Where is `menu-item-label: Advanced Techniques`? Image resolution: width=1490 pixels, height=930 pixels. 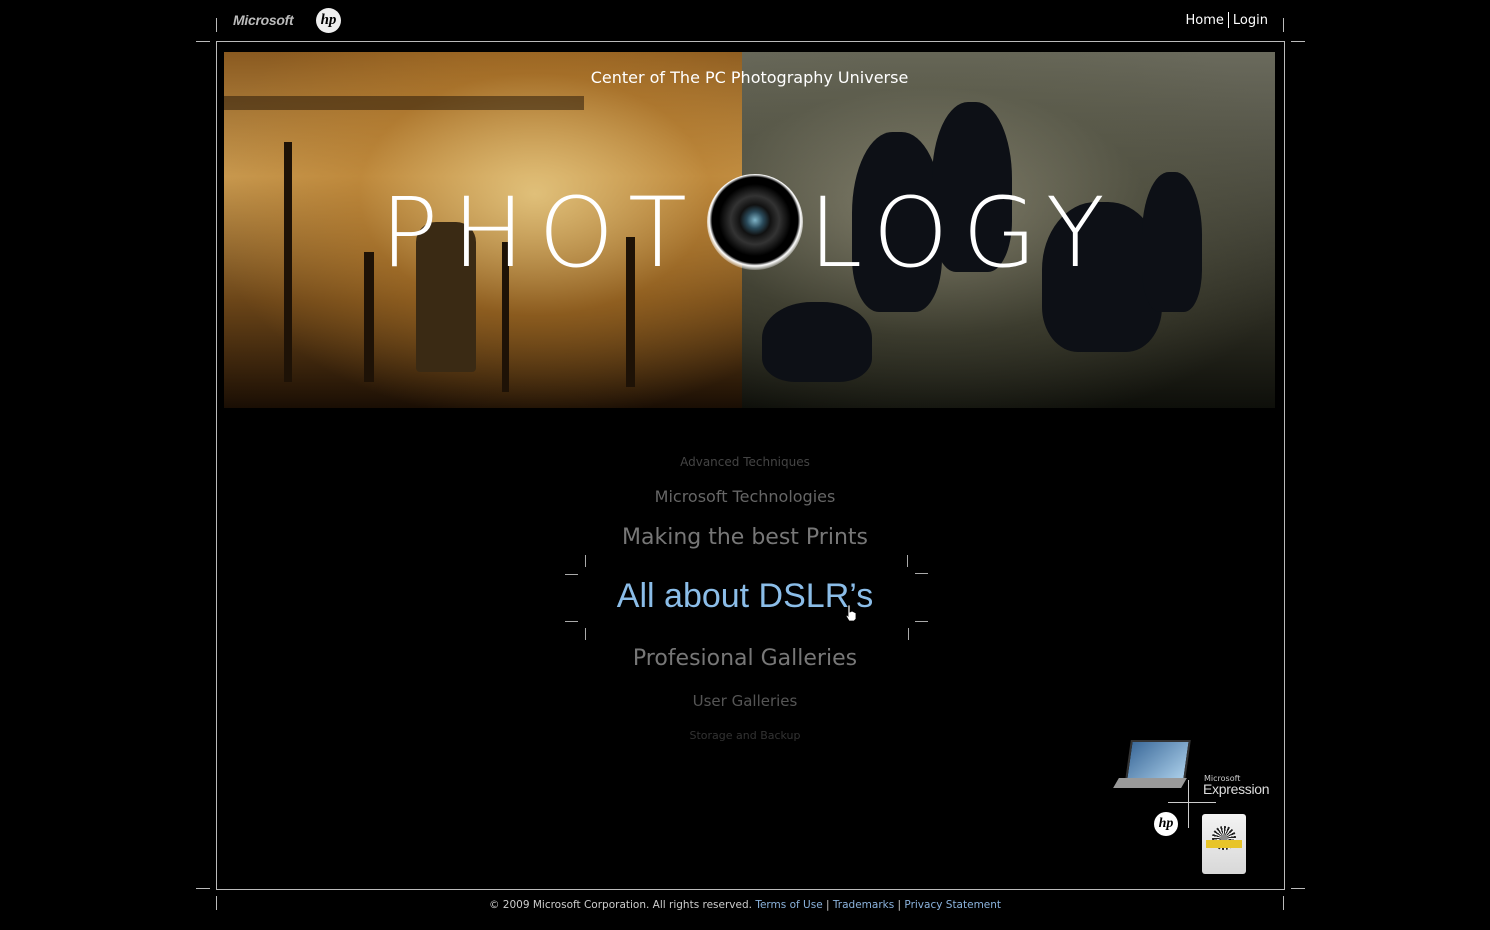
menu-item-label: Advanced Techniques is located at coordinates (745, 462).